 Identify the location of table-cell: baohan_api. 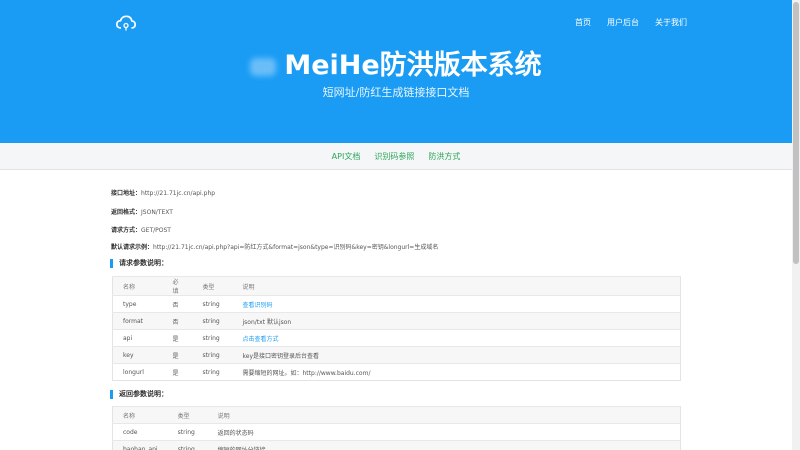
(140, 445).